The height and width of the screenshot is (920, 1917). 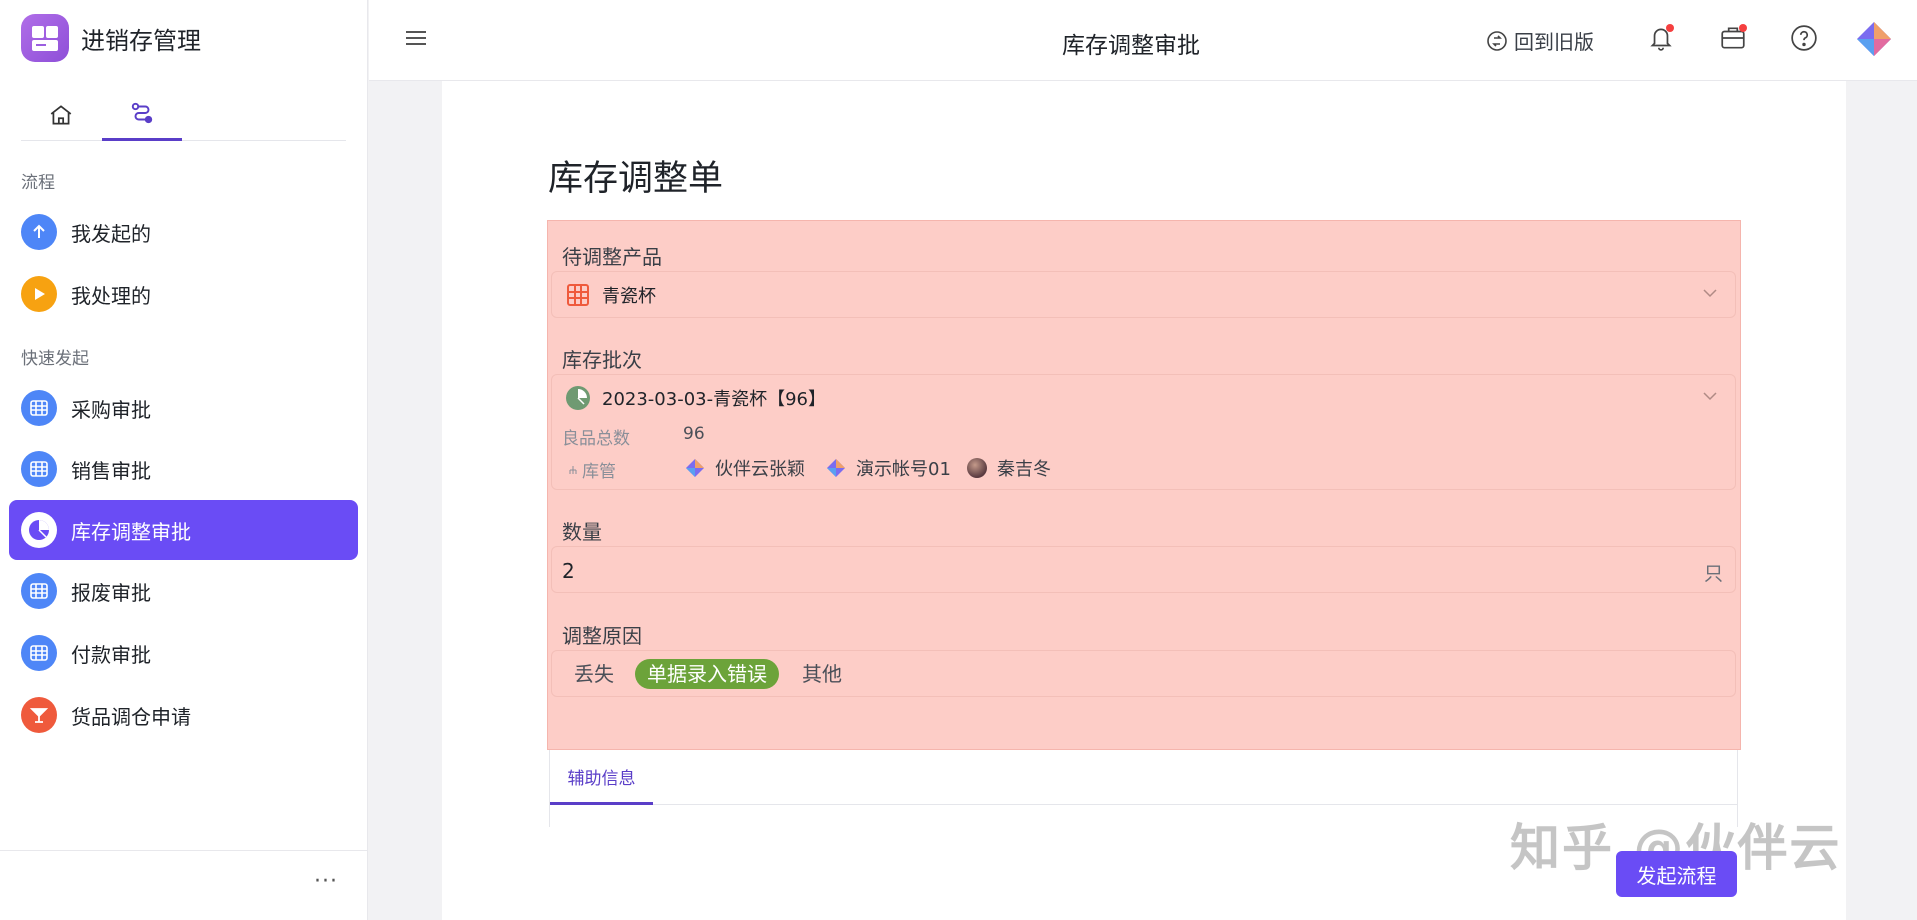 I want to click on section-quick-label: 快速发起, so click(x=55, y=359).